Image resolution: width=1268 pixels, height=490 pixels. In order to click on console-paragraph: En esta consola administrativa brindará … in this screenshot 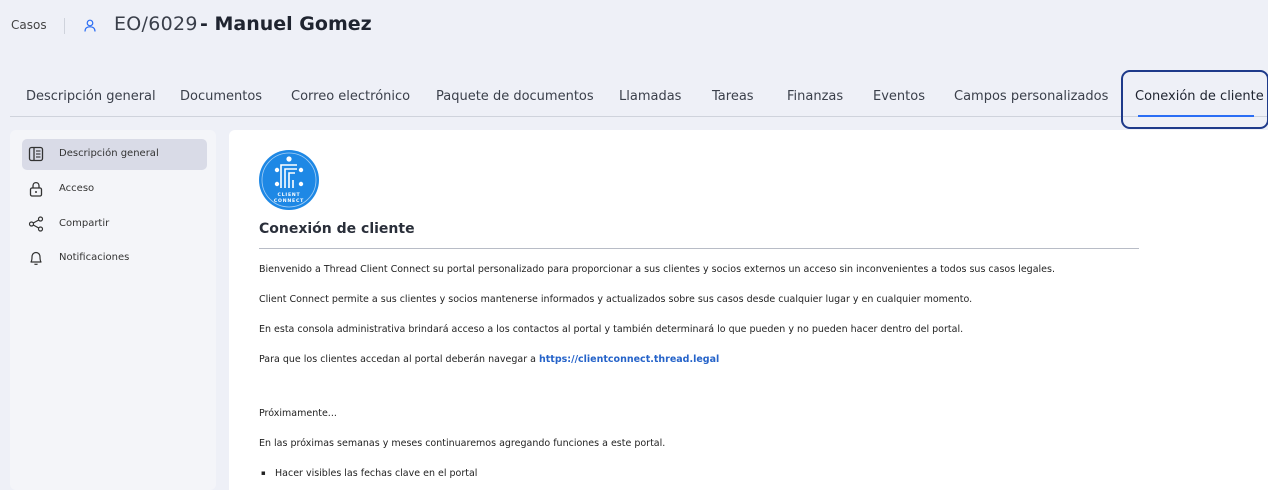, I will do `click(611, 329)`.